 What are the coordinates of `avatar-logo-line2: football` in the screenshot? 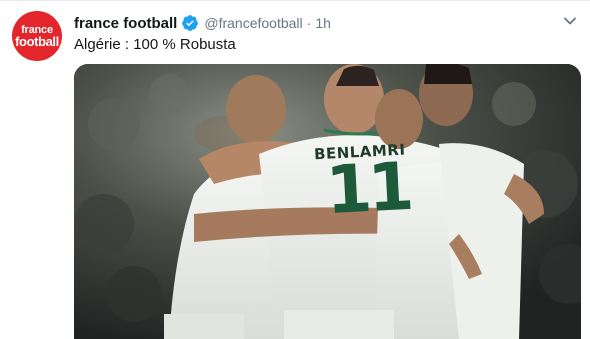 It's located at (37, 41).